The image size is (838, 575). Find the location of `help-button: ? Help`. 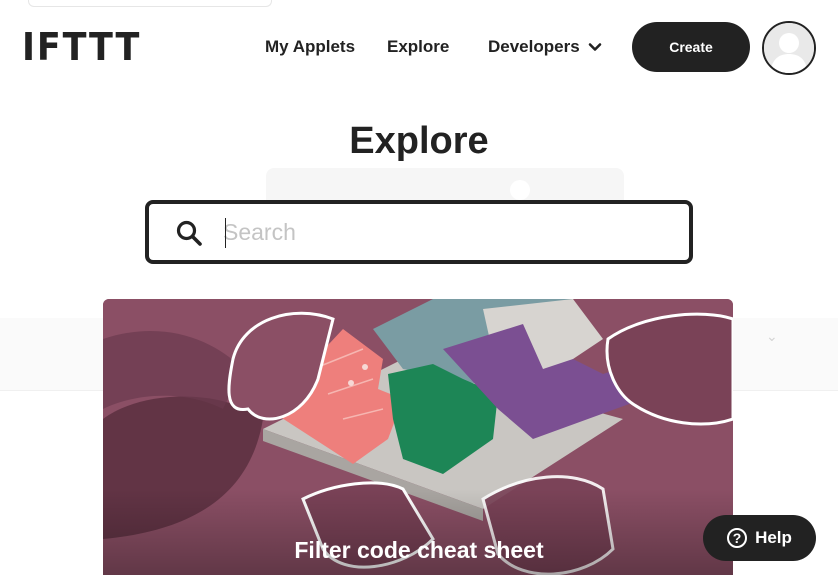

help-button: ? Help is located at coordinates (759, 538).